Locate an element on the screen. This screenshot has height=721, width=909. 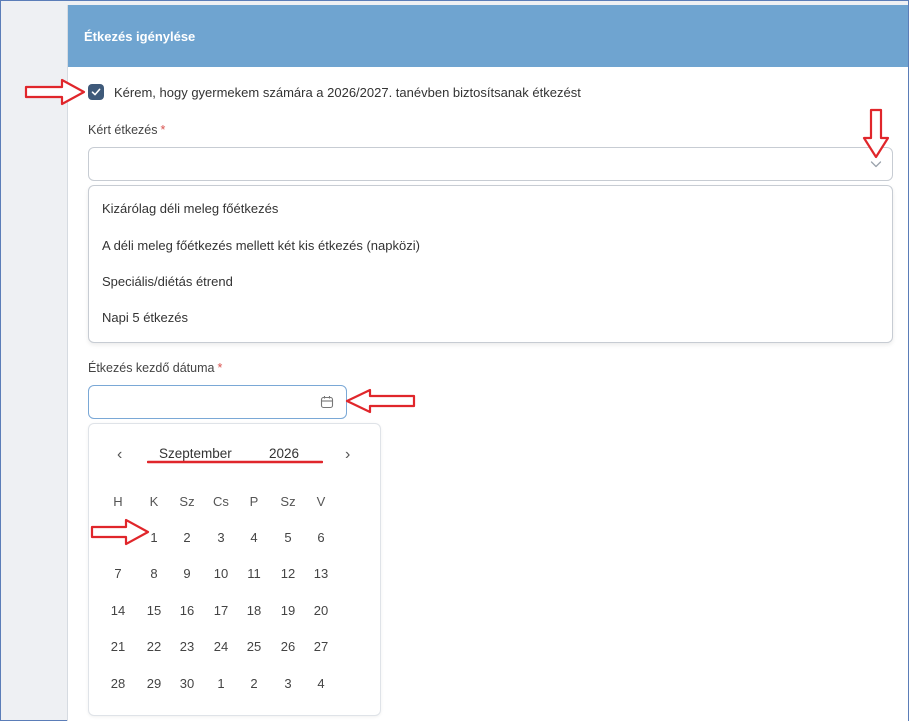
prev-month-button: ‹ is located at coordinates (119, 455).